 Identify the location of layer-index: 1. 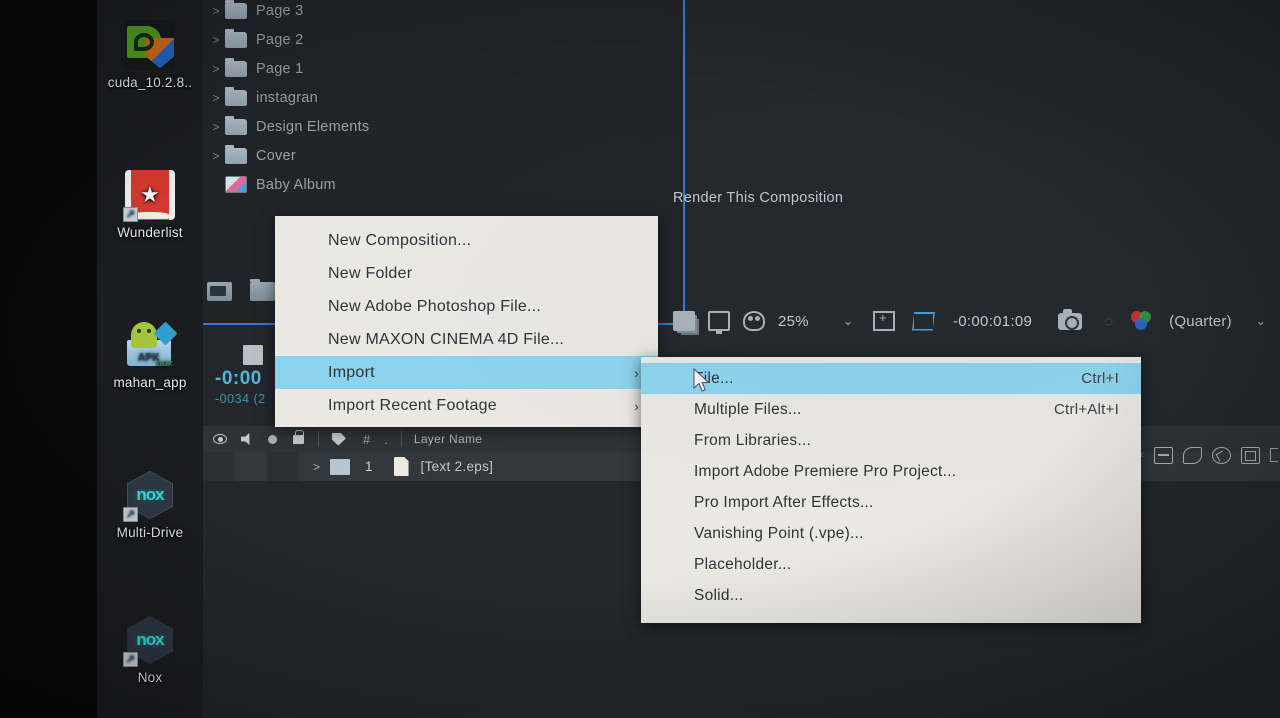
(369, 466).